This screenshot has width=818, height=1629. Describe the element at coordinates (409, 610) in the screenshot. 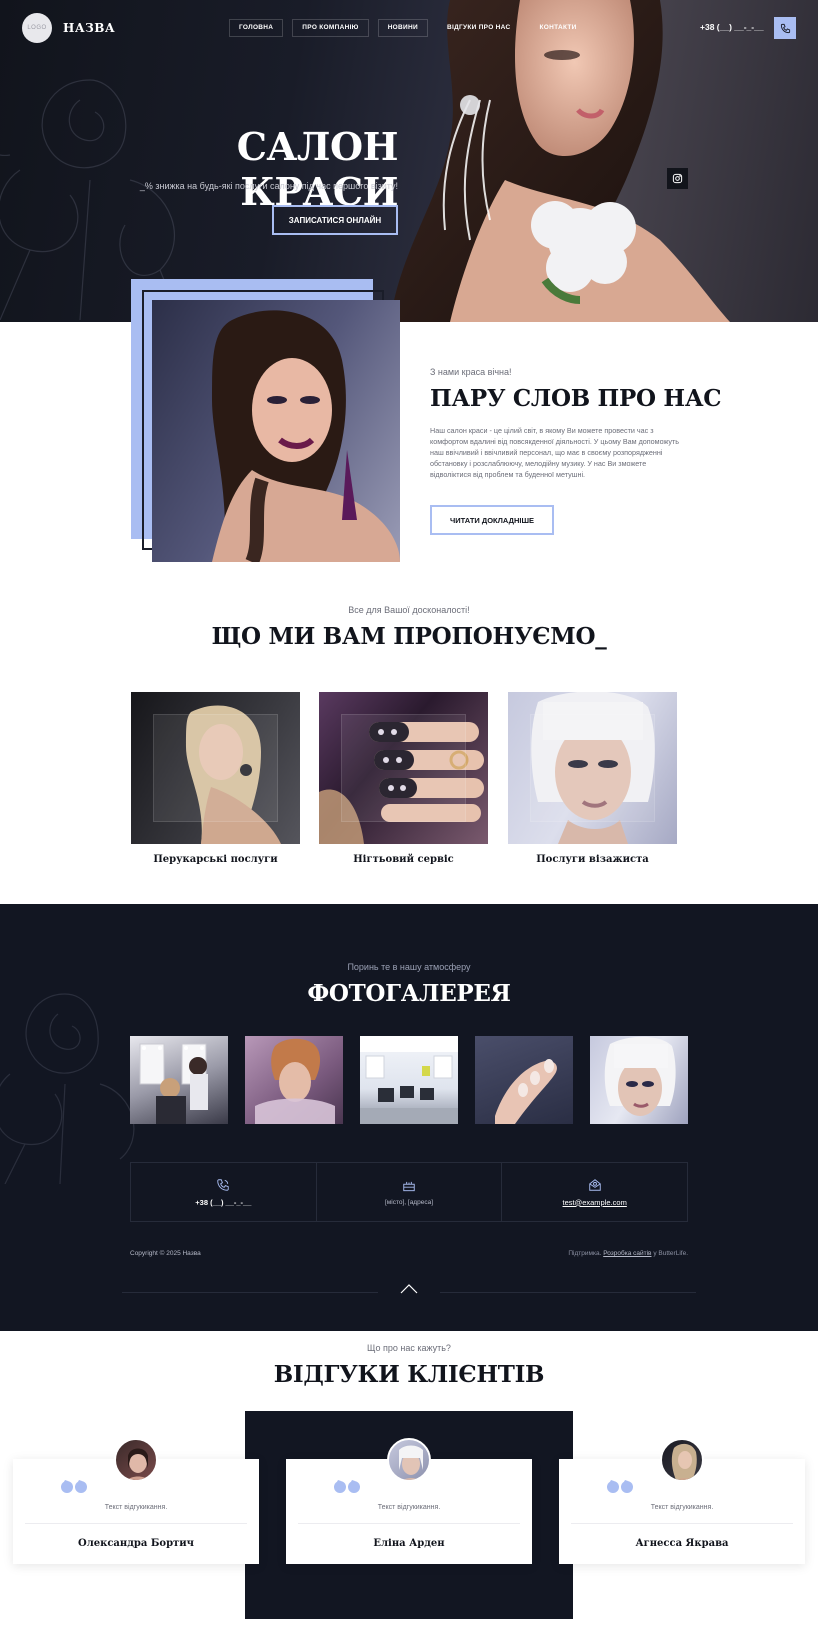

I see `services-kicker: Все для Вашої досконалості!` at that location.